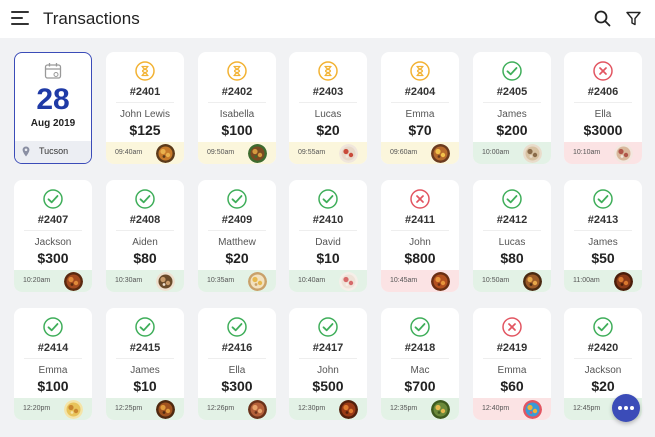 Image resolution: width=655 pixels, height=437 pixels. Describe the element at coordinates (420, 364) in the screenshot. I see `transaction-card: #2418 Mac $700 12:35pm` at that location.